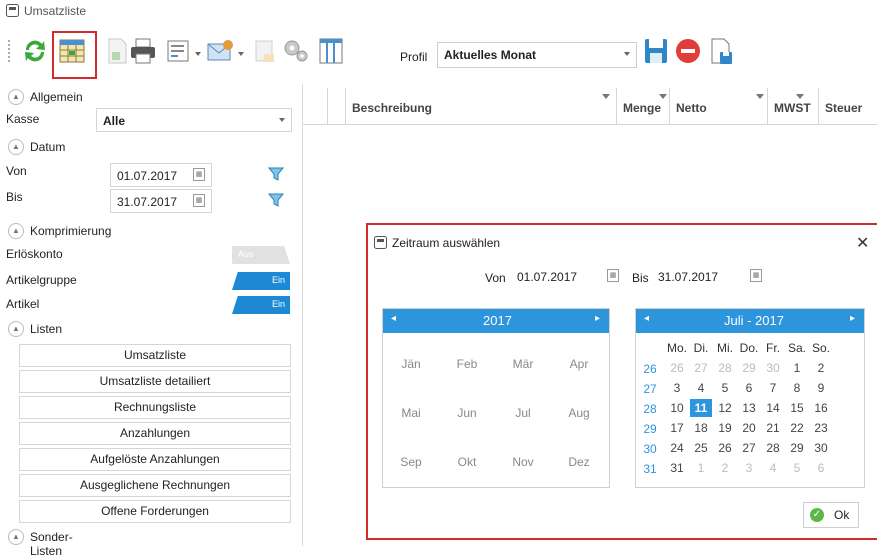  What do you see at coordinates (797, 388) in the screenshot?
I see `day-cell: 8` at bounding box center [797, 388].